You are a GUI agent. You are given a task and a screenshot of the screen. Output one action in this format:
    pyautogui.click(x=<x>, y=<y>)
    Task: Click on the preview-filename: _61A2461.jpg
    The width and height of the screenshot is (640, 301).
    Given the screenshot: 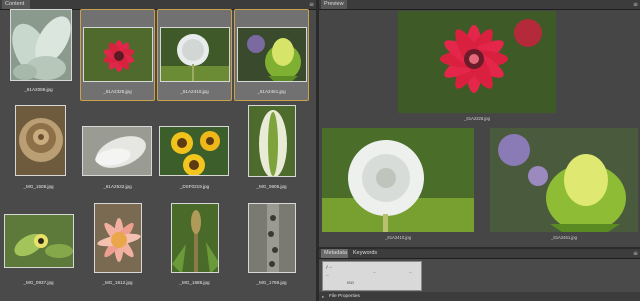 What is the action you would take?
    pyautogui.click(x=564, y=237)
    